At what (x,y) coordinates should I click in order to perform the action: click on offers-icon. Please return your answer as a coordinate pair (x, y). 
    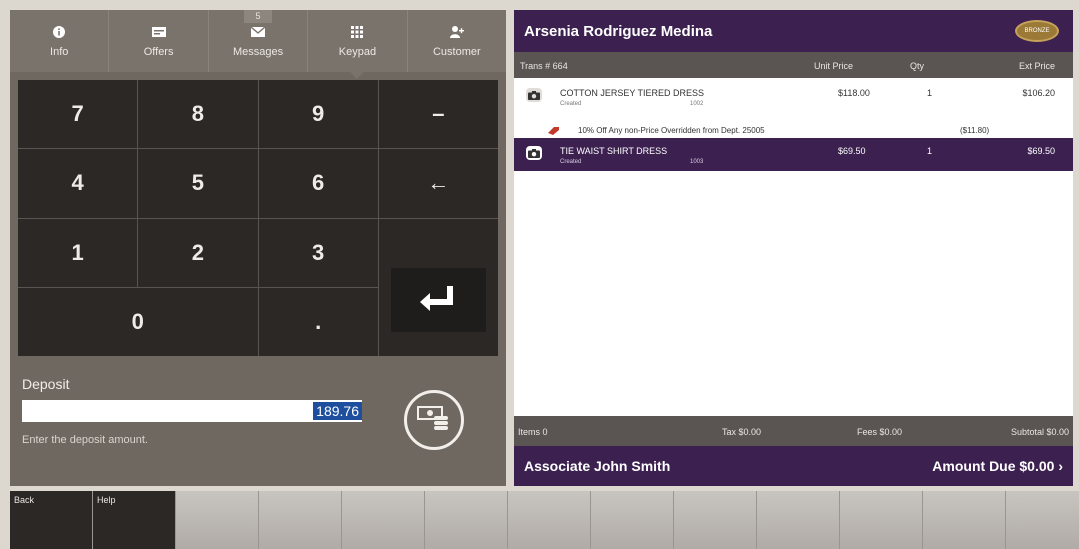
    Looking at the image, I should click on (158, 32).